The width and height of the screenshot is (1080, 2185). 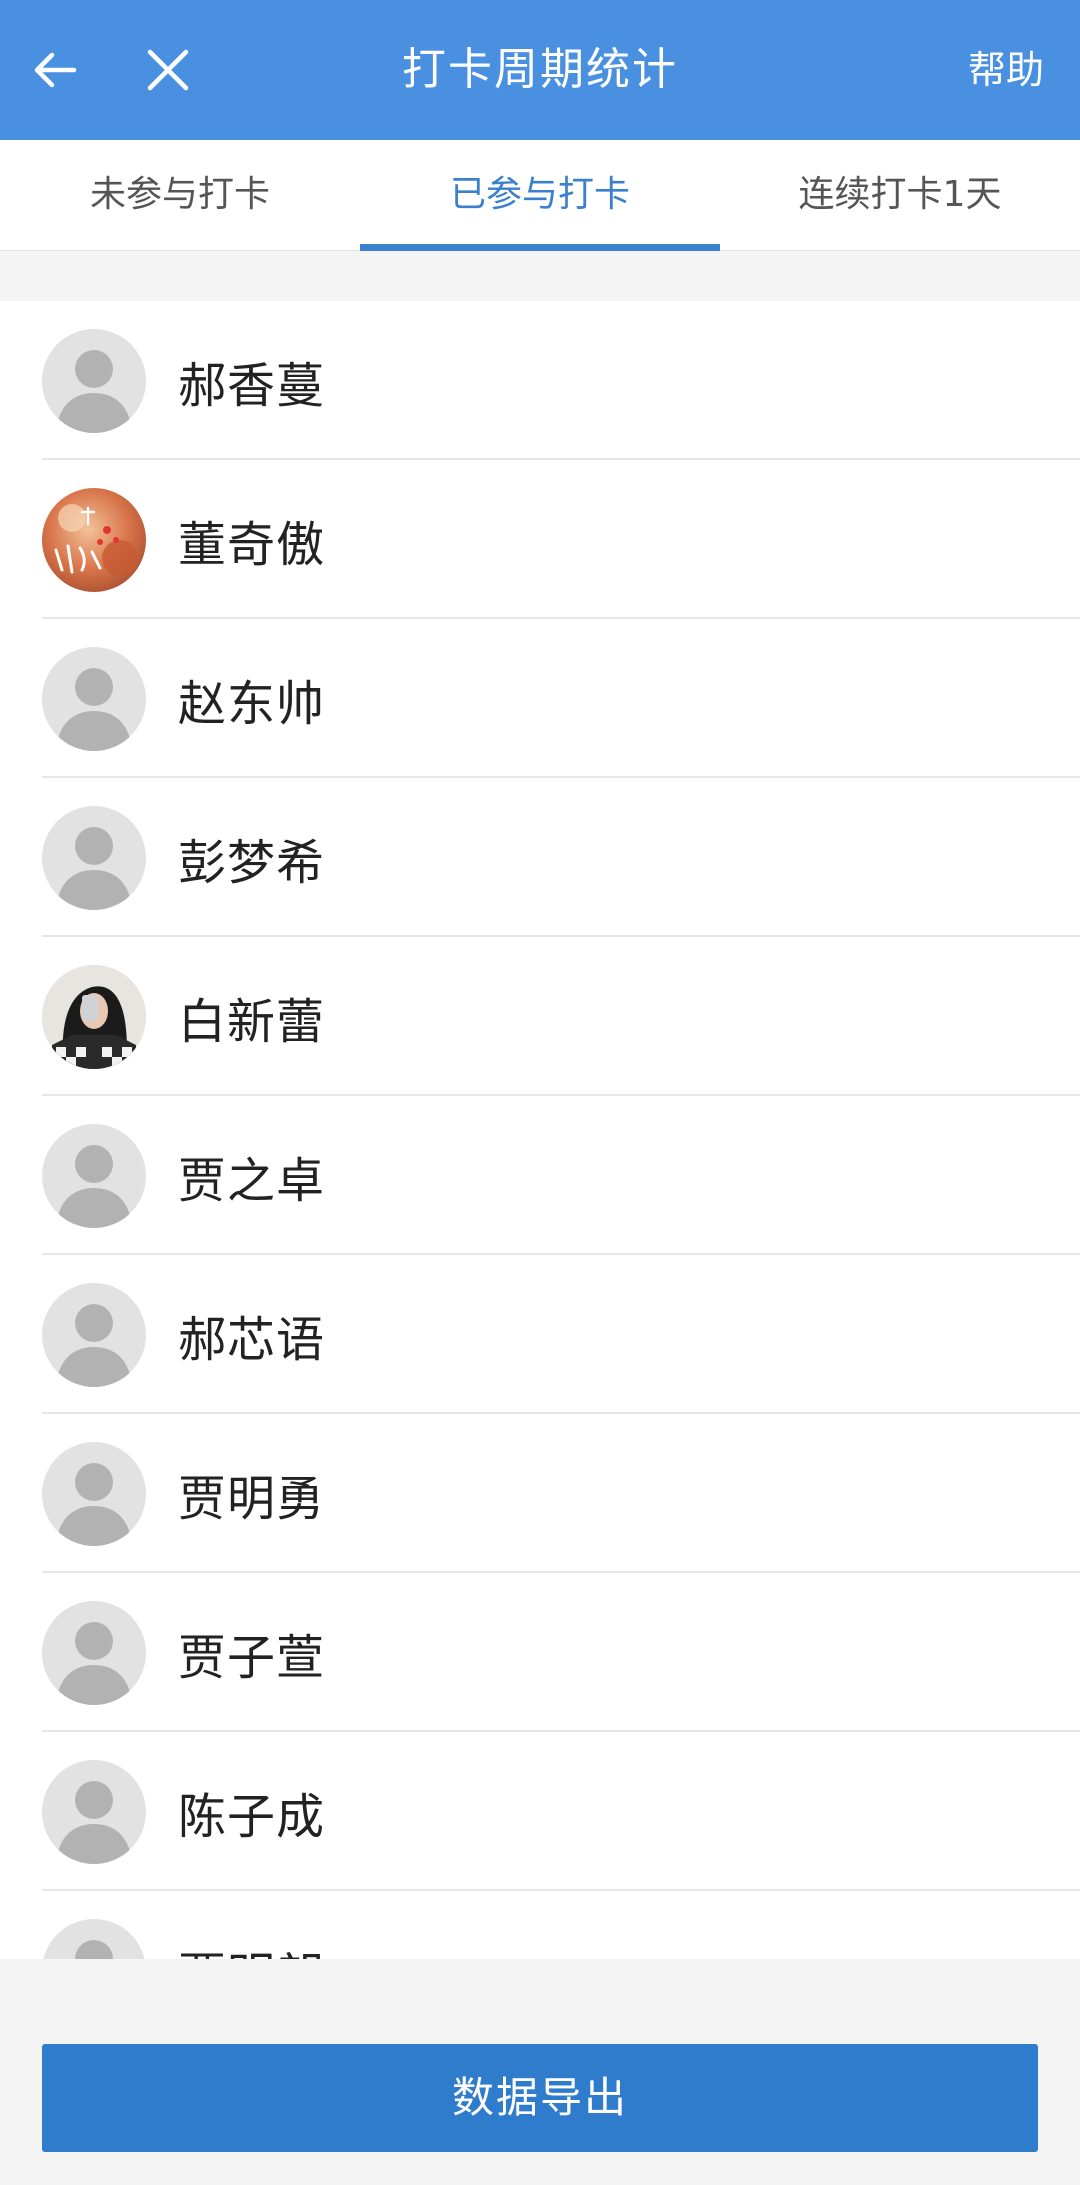 What do you see at coordinates (540, 1652) in the screenshot?
I see `member-row: 贾子萱` at bounding box center [540, 1652].